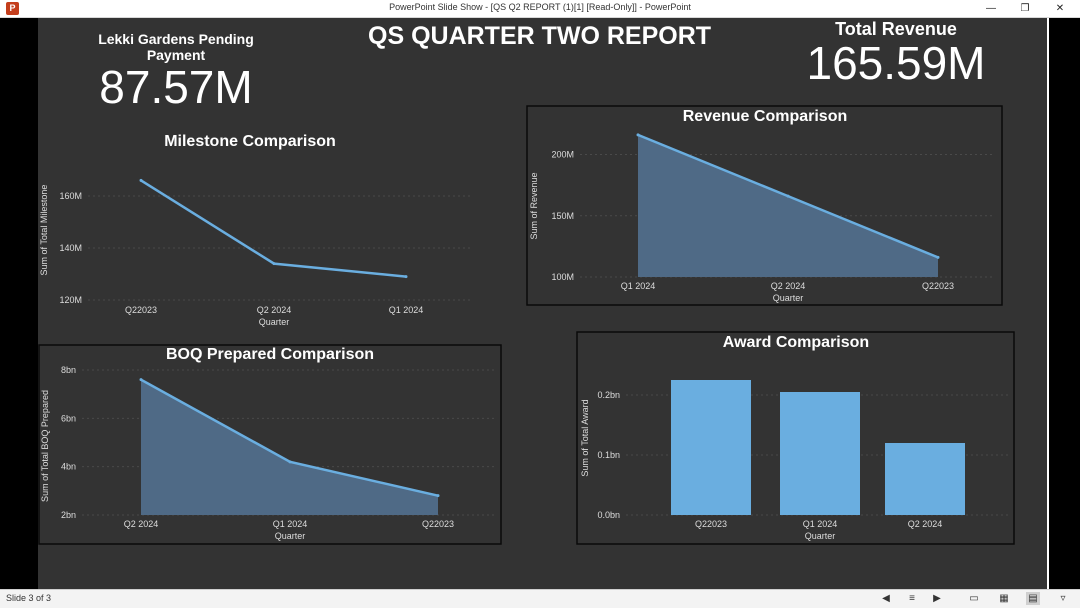 This screenshot has width=1080, height=608. I want to click on right-letterbox, so click(1064, 303).